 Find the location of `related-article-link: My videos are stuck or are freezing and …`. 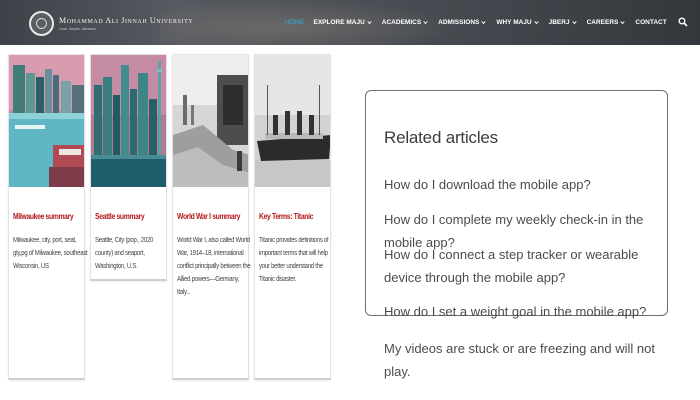

related-article-link: My videos are stuck or are freezing and … is located at coordinates (521, 360).